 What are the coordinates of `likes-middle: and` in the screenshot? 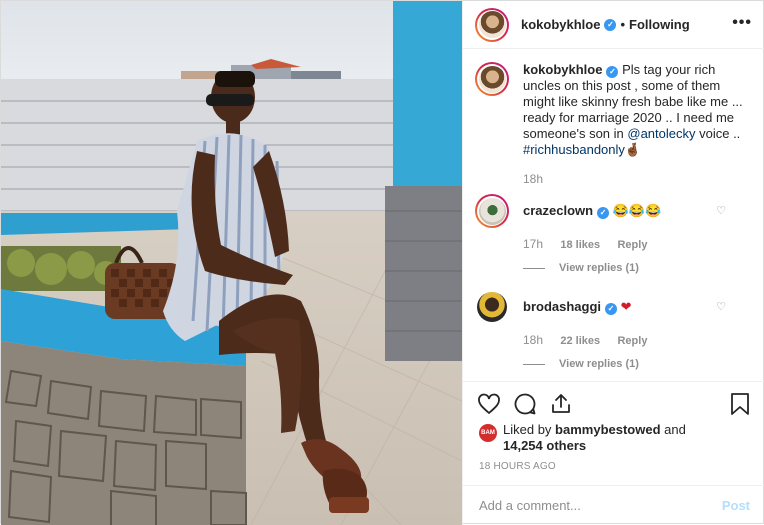 It's located at (673, 429).